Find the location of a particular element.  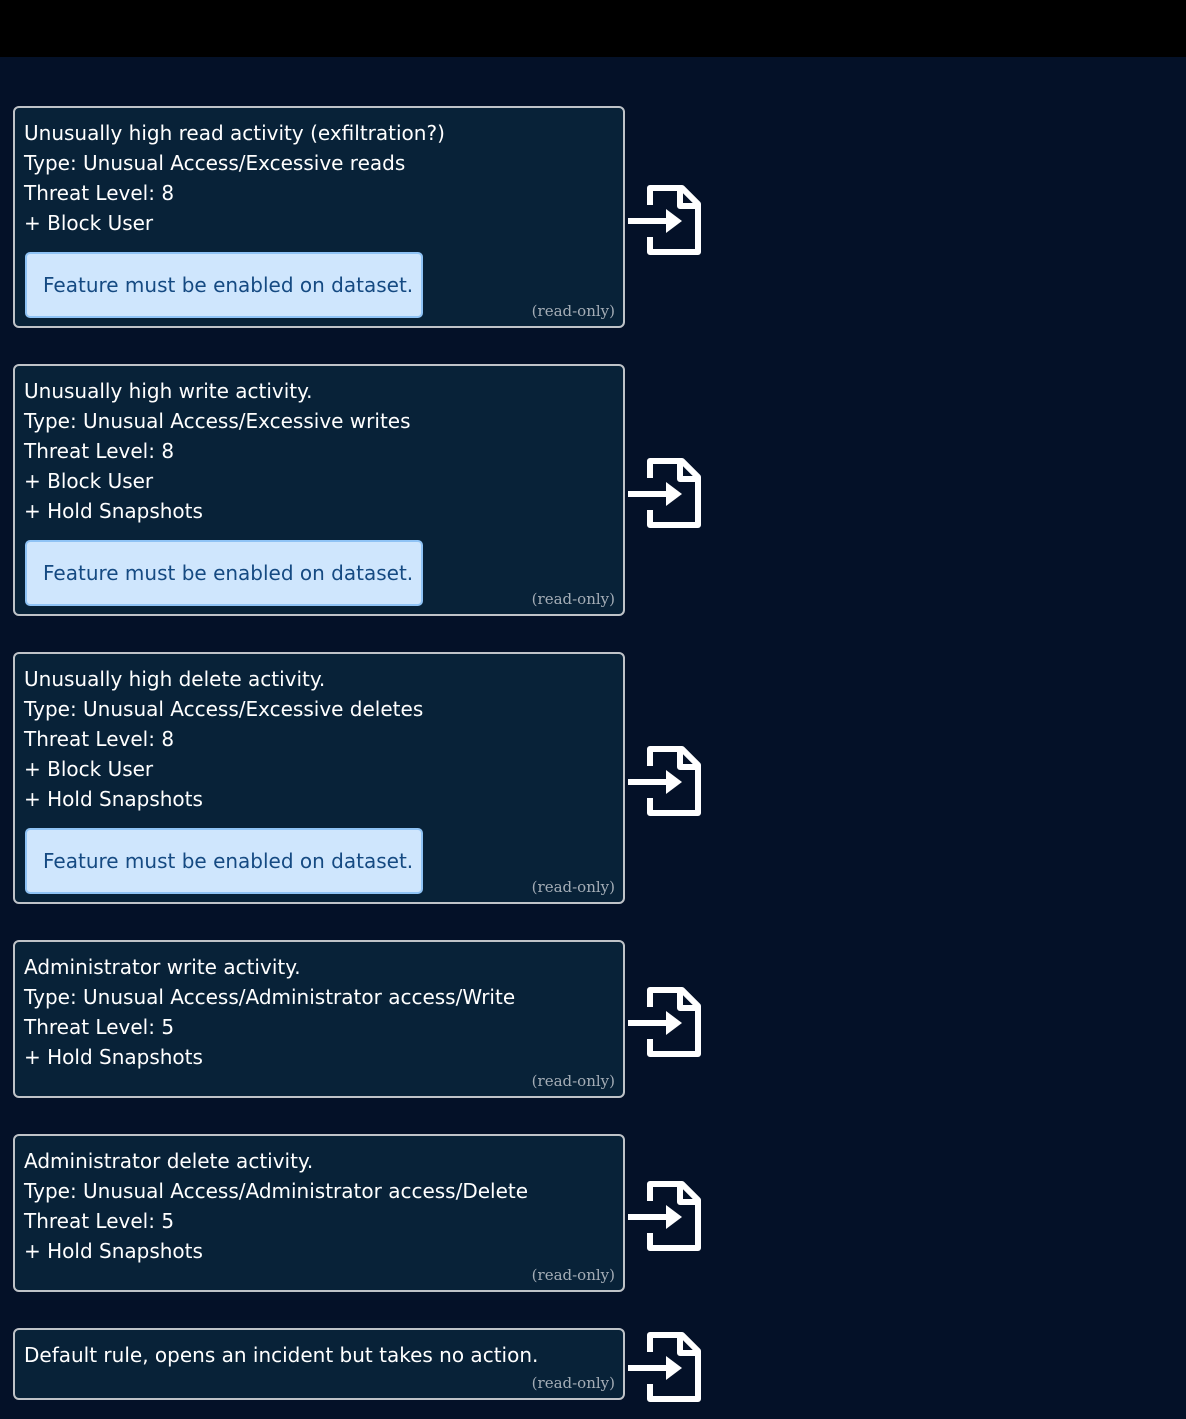

rule-type: Type: Unusual Access/Excessive writes is located at coordinates (217, 421).